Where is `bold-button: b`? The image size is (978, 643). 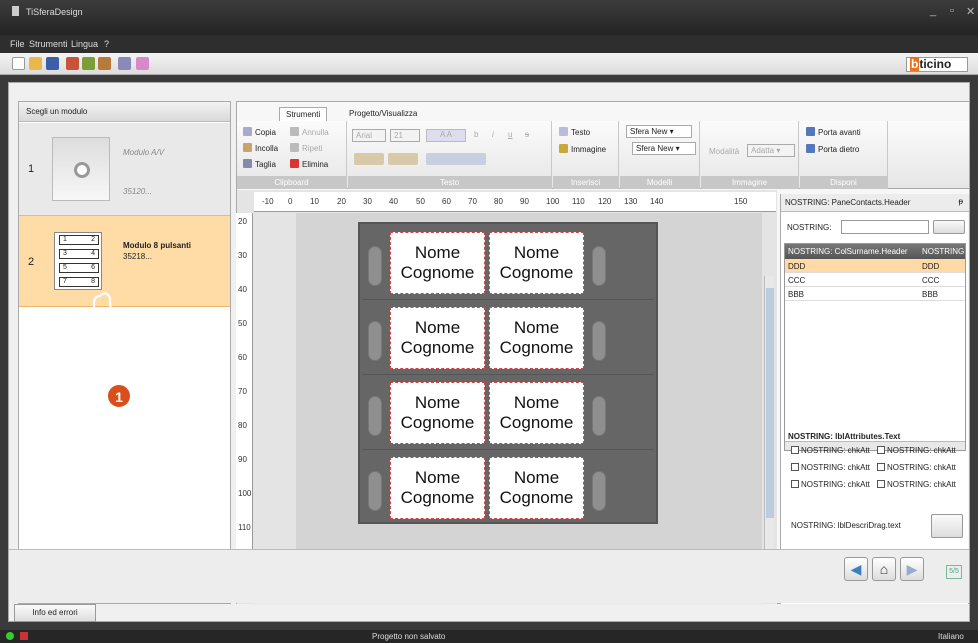
bold-button: b is located at coordinates (476, 134).